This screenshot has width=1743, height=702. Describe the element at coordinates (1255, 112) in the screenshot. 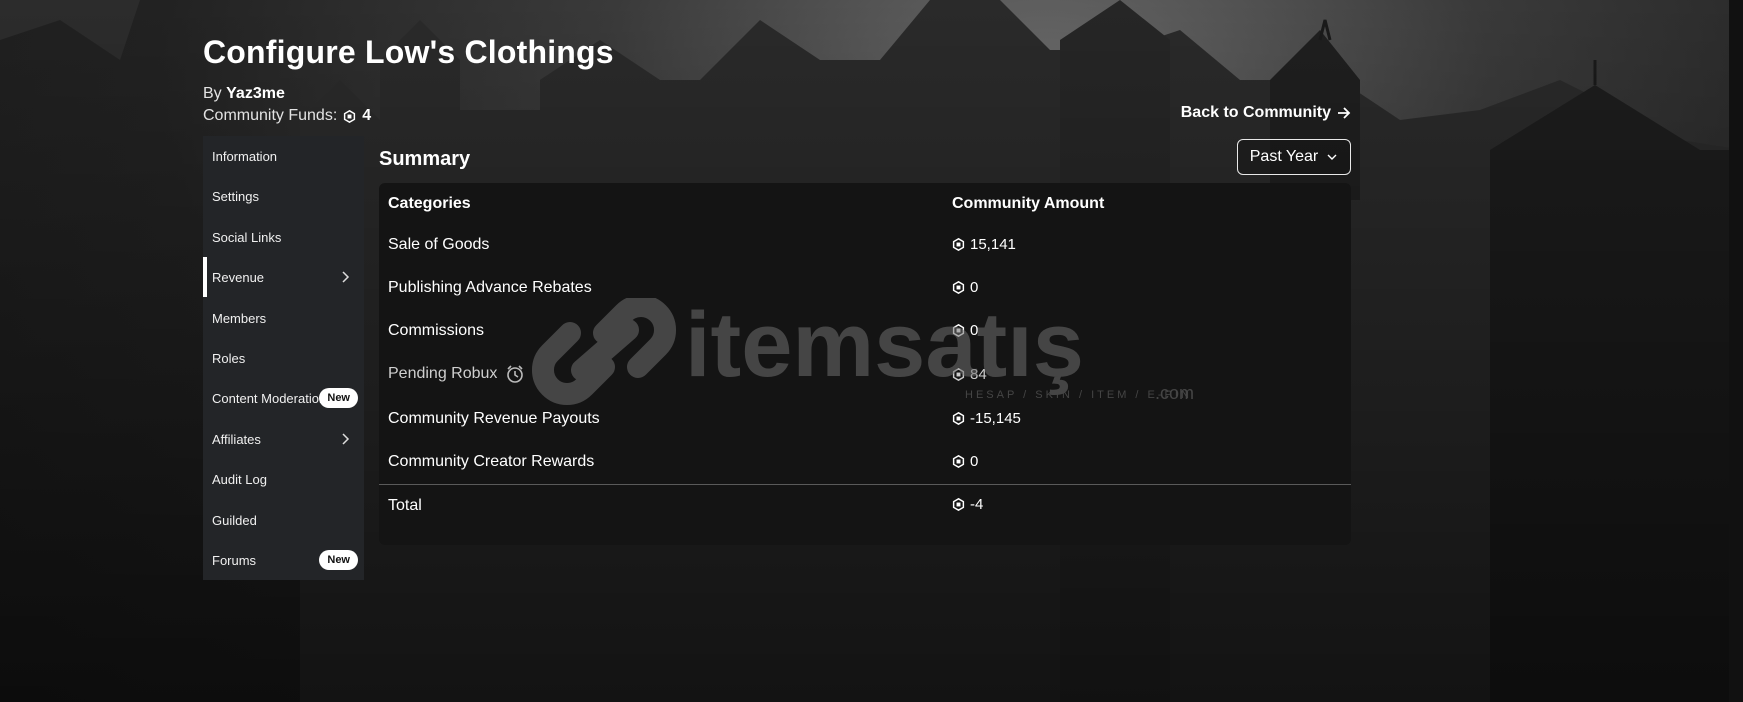

I see `back-label: Back to Community` at that location.